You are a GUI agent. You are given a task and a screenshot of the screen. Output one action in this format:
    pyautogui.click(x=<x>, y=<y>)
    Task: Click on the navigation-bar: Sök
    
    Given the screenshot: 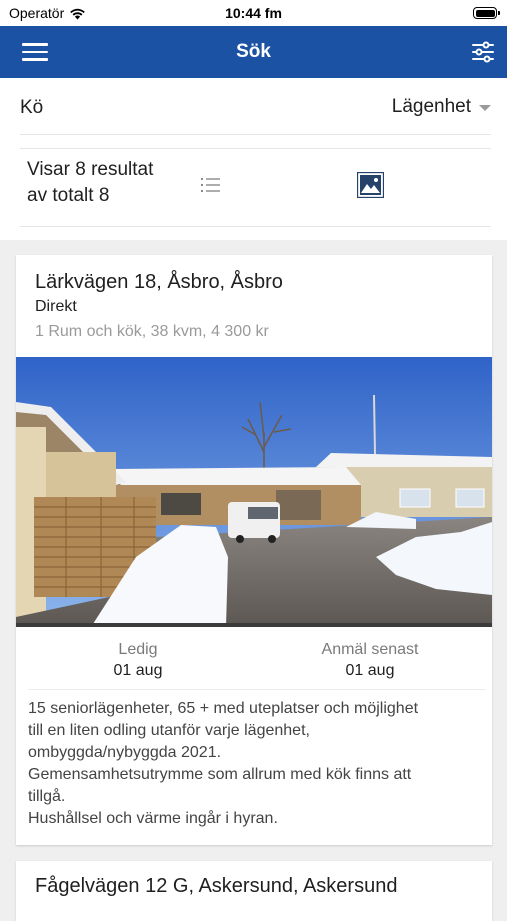 What is the action you would take?
    pyautogui.click(x=253, y=52)
    